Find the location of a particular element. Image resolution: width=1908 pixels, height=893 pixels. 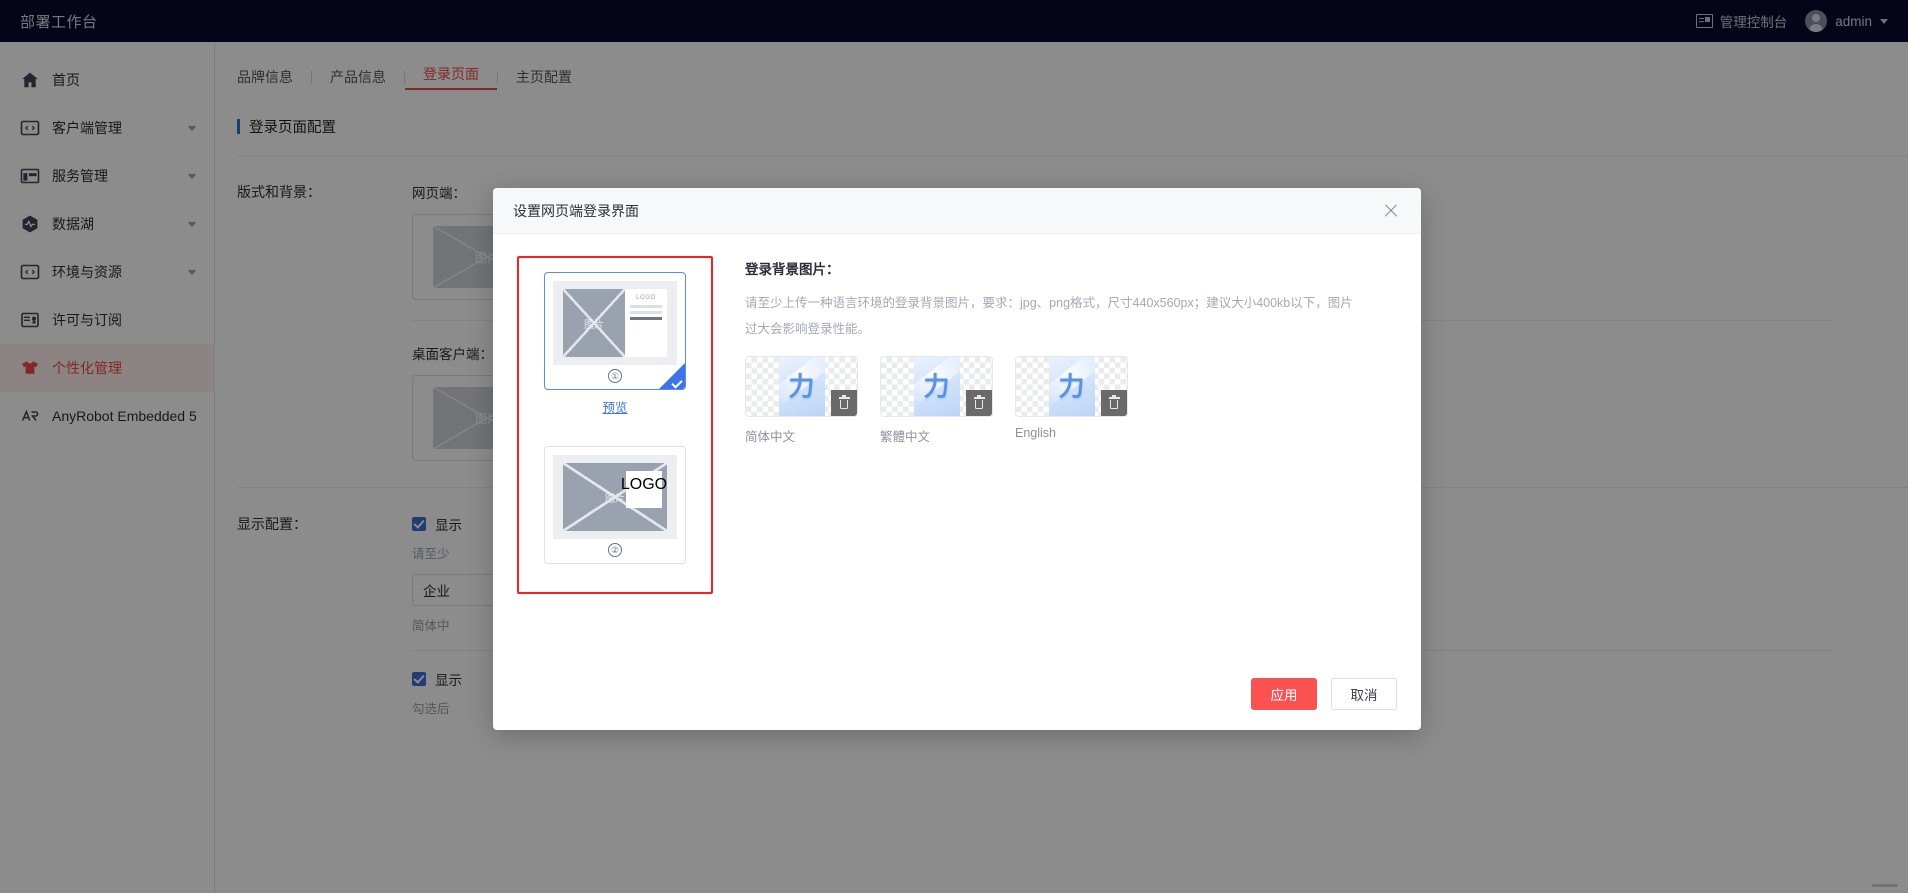

layout-thumbnail-1: 图片 LOGO ① is located at coordinates (615, 331).